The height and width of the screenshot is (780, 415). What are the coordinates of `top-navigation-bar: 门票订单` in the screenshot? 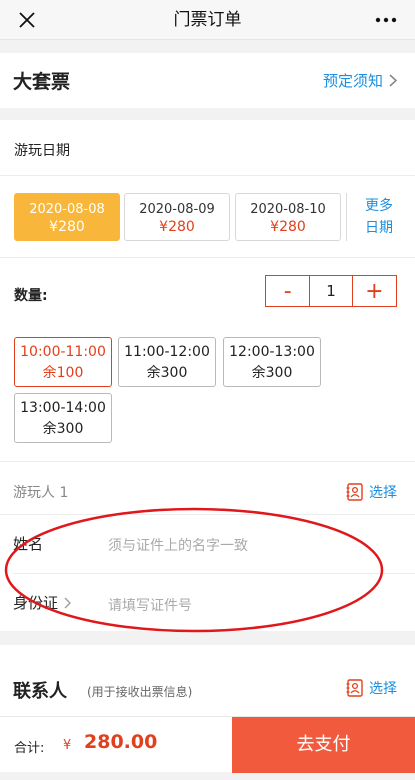 It's located at (207, 20).